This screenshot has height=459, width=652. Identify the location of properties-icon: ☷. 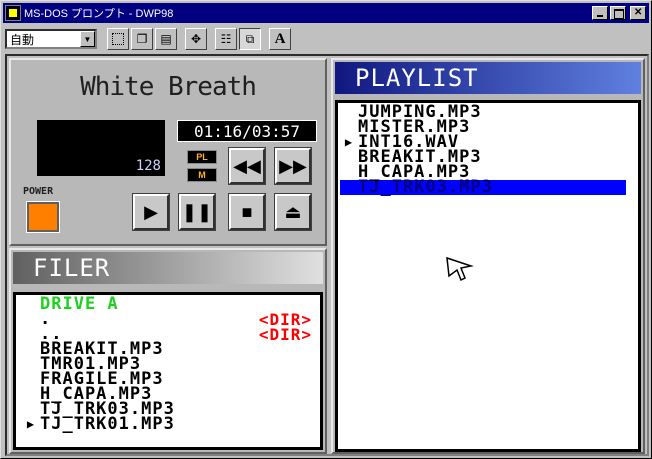
(226, 39).